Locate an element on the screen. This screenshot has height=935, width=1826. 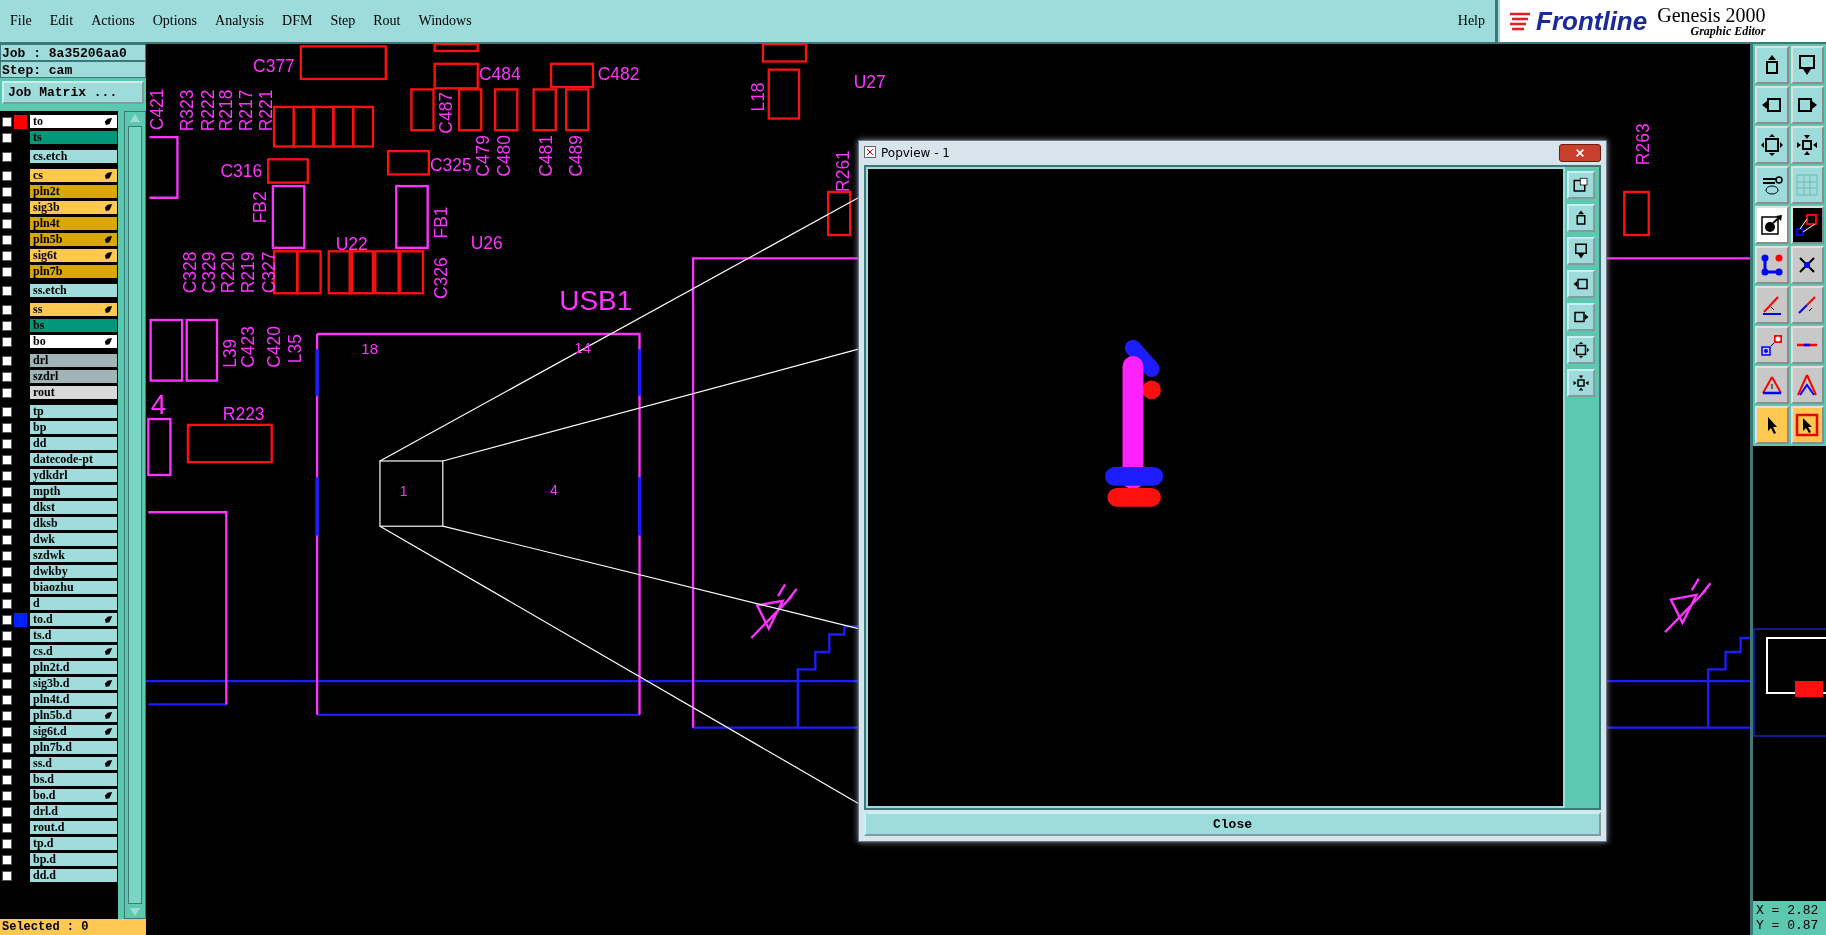
menu-item: Windows is located at coordinates (445, 21).